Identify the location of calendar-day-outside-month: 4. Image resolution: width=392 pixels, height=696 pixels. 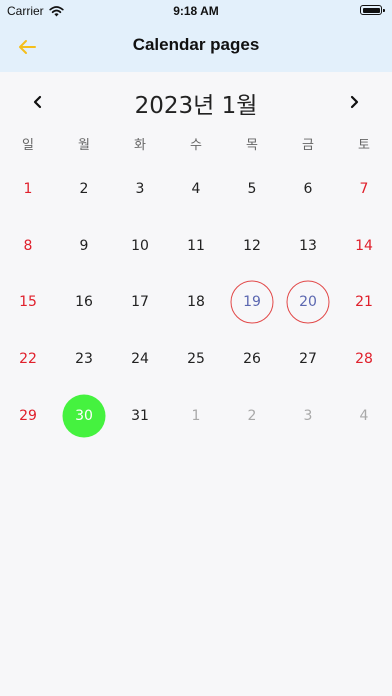
(364, 415).